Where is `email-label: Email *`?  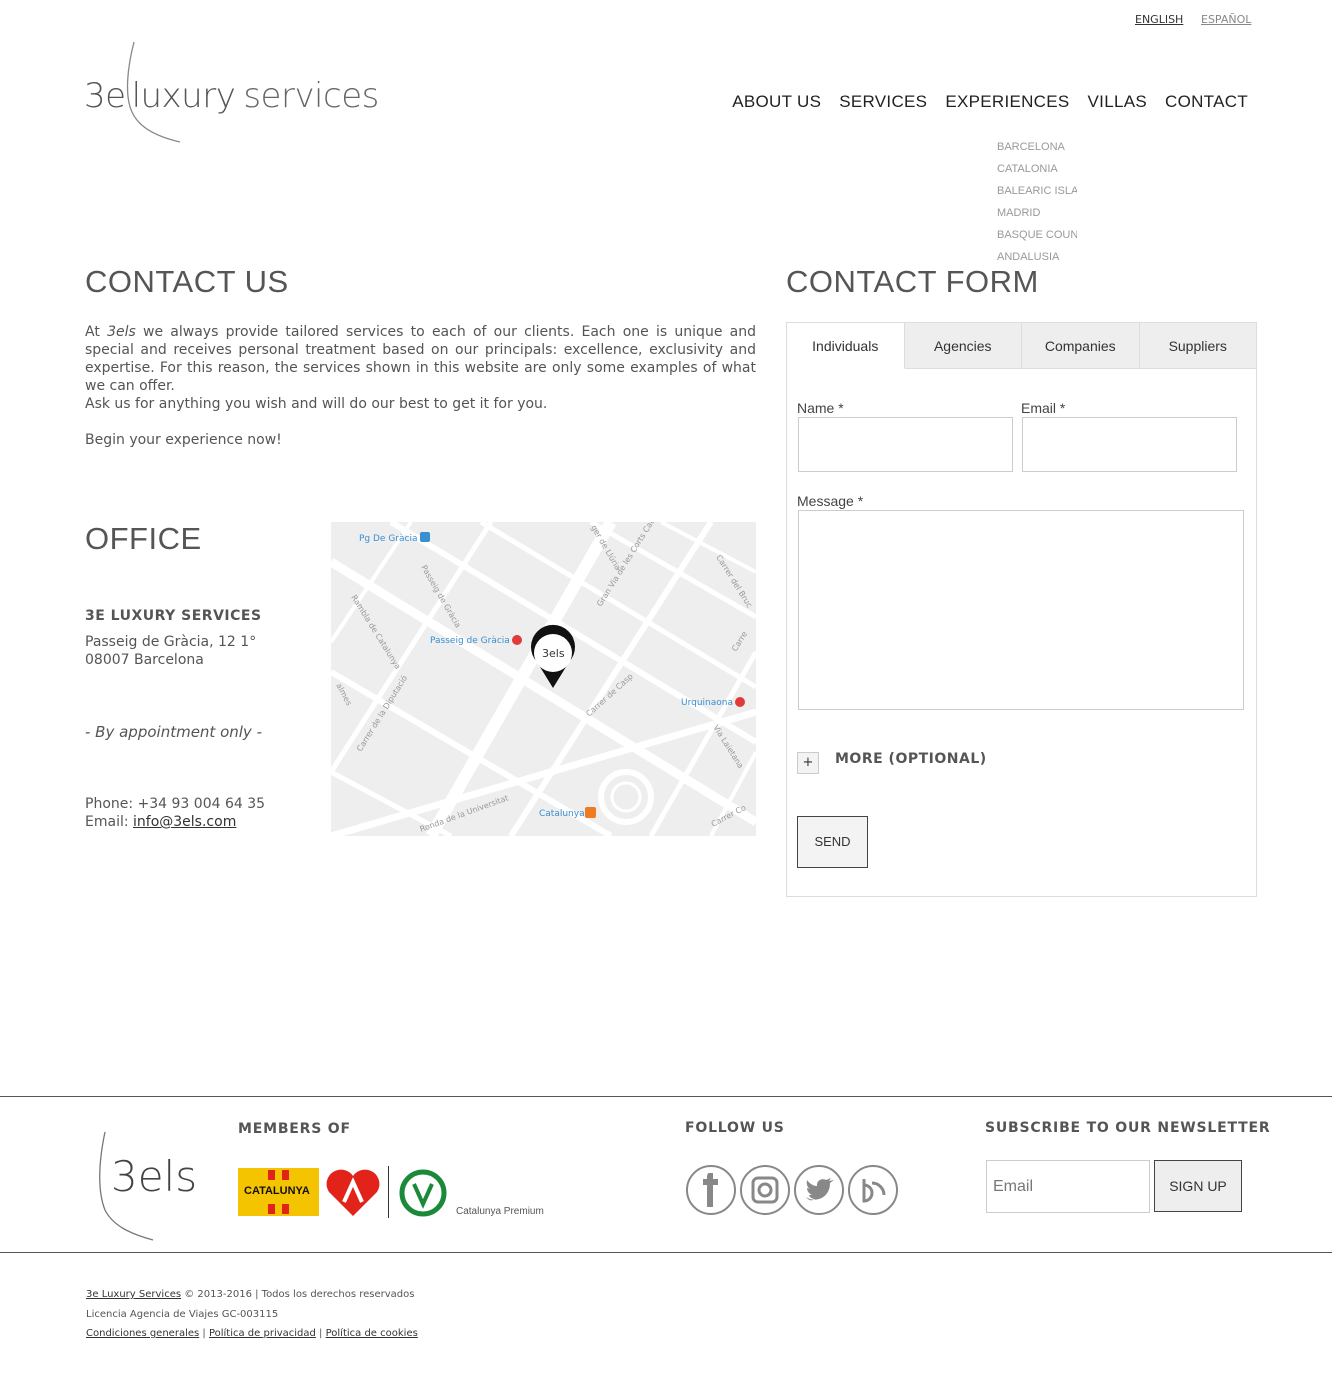
email-label: Email * is located at coordinates (1043, 408).